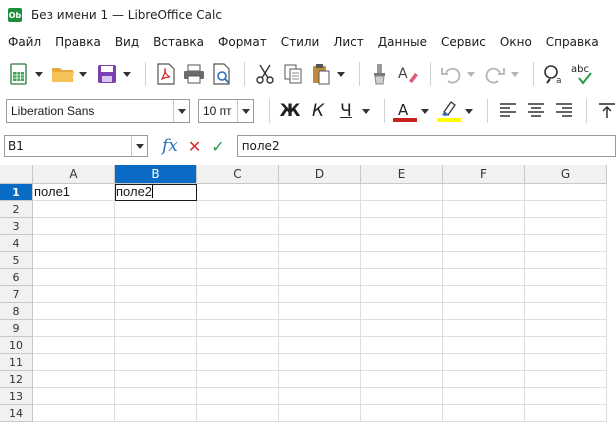 Image resolution: width=616 pixels, height=426 pixels. Describe the element at coordinates (484, 226) in the screenshot. I see `cell-f3` at that location.